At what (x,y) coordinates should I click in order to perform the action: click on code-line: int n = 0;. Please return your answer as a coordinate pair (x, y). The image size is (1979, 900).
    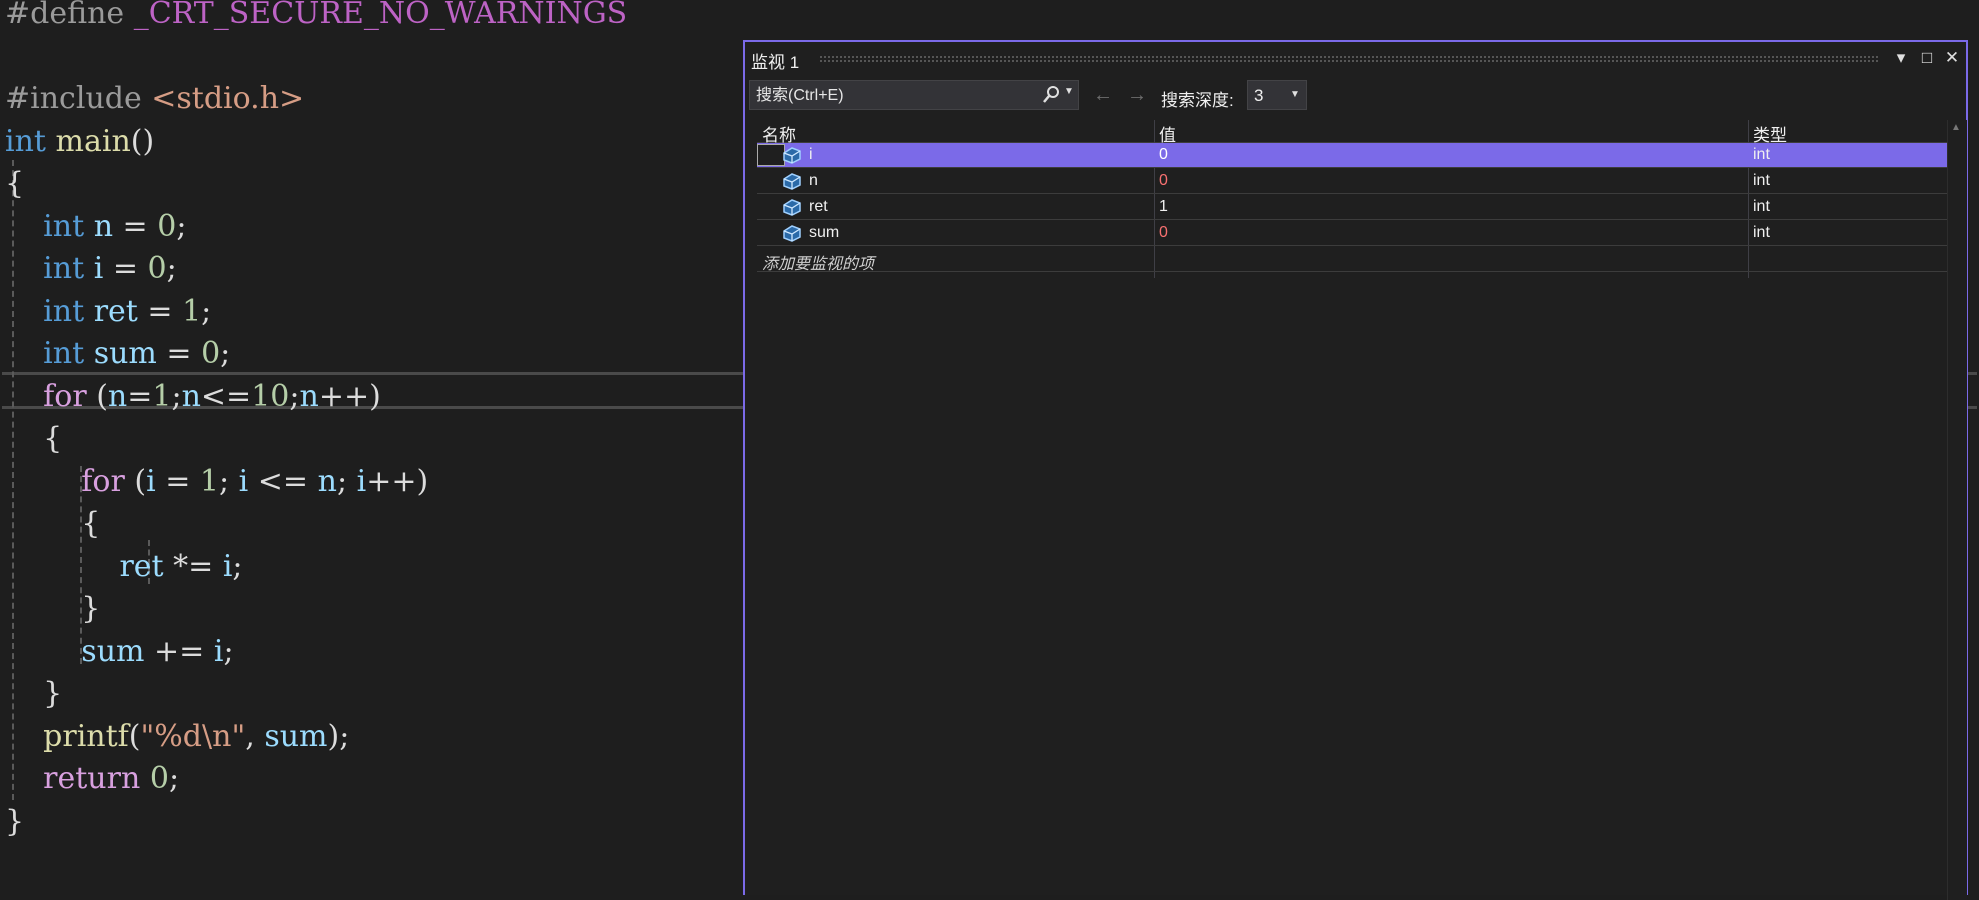
    Looking at the image, I should click on (95, 227).